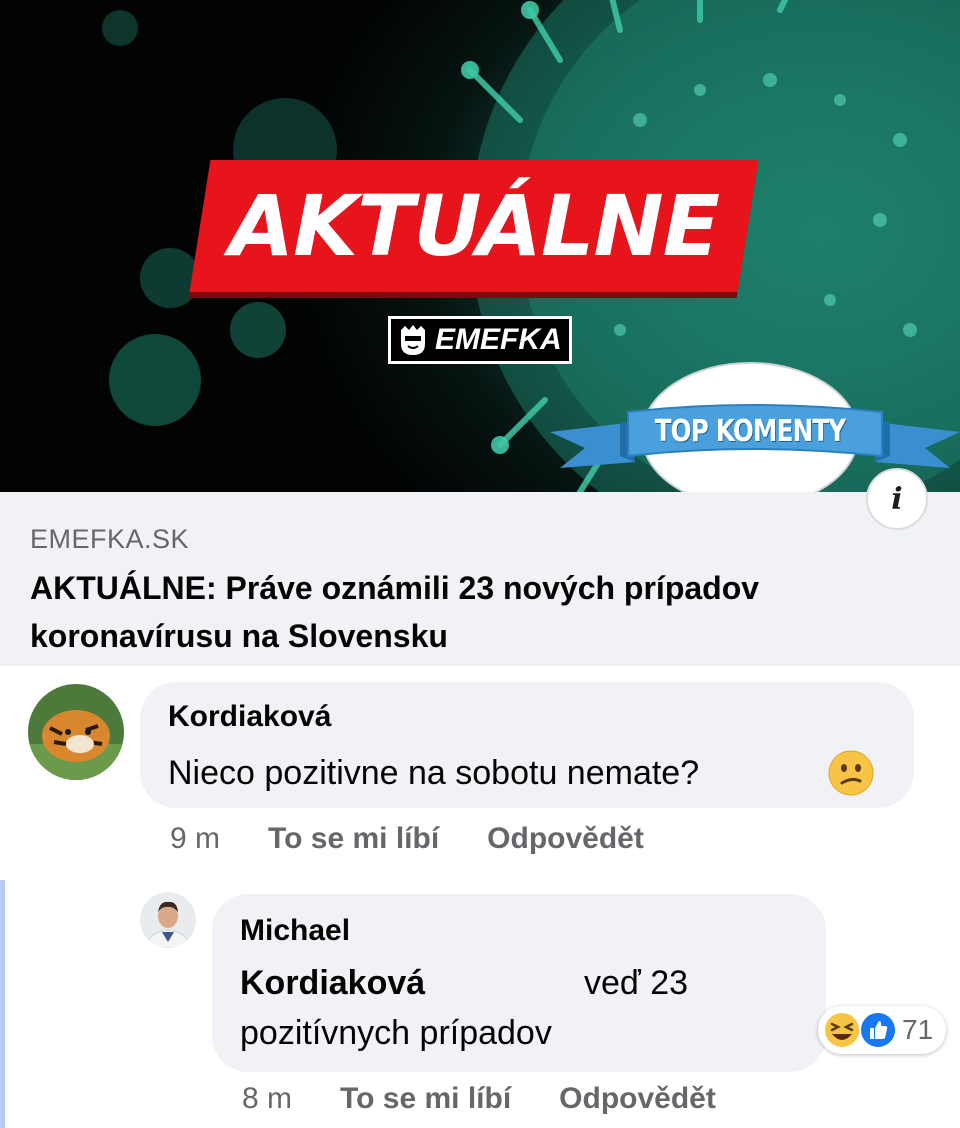 This screenshot has width=960, height=1128. What do you see at coordinates (918, 1029) in the screenshot?
I see `reaction-count: 71` at bounding box center [918, 1029].